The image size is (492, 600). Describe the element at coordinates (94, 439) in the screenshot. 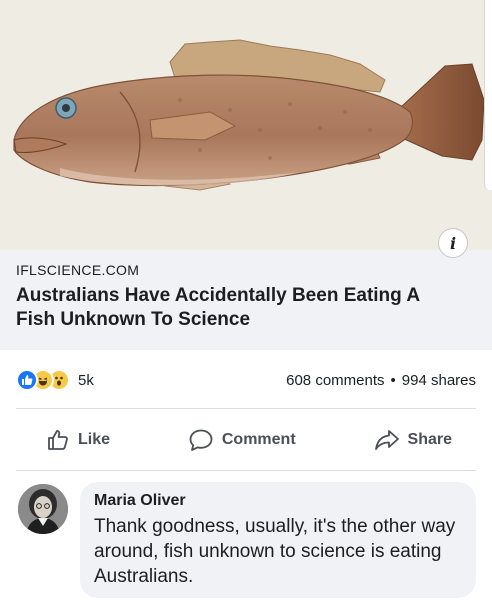

I see `like-label: Like` at that location.